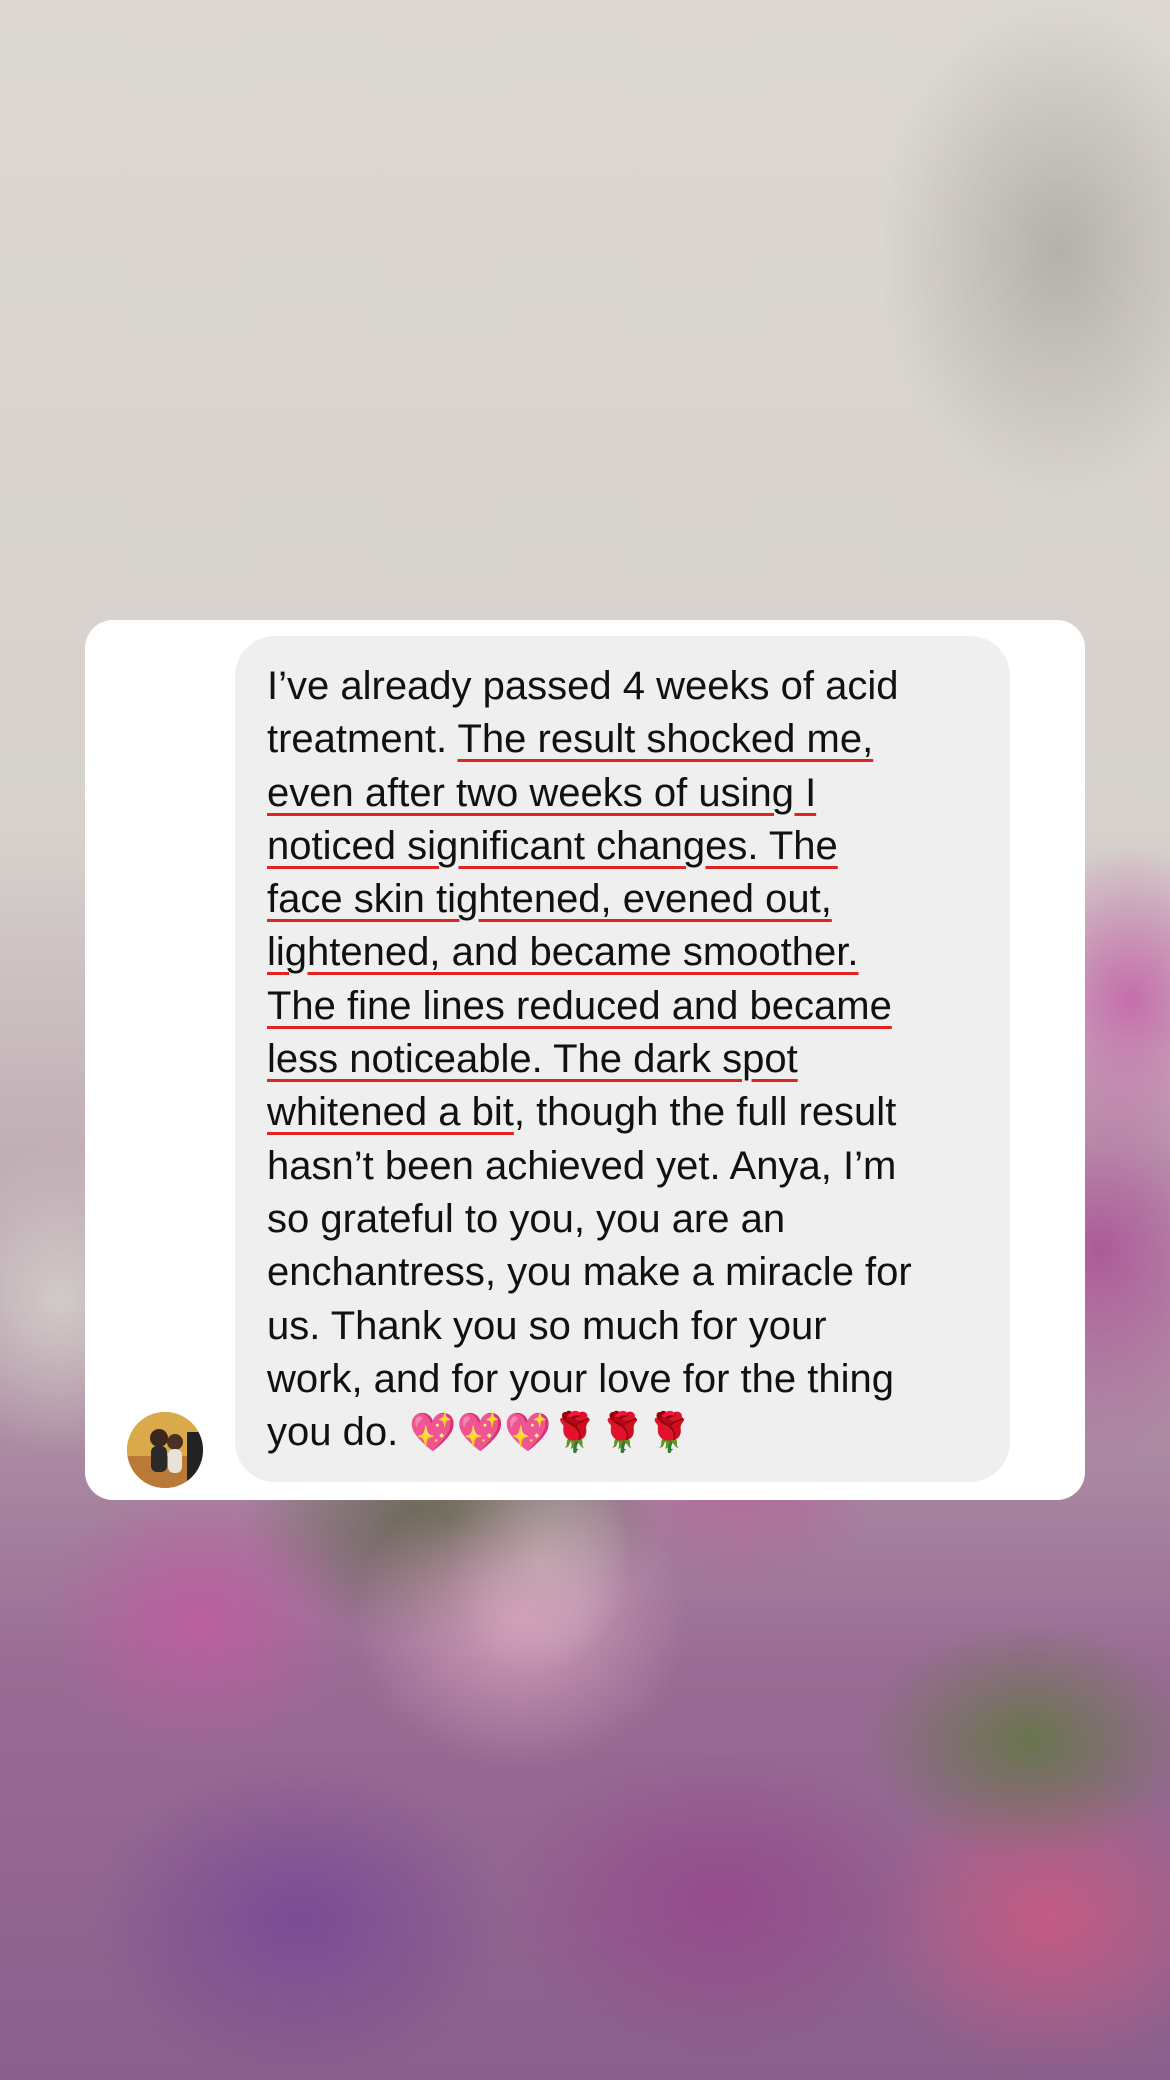  I want to click on highlighted-text: noticed significant changes. The, so click(552, 845).